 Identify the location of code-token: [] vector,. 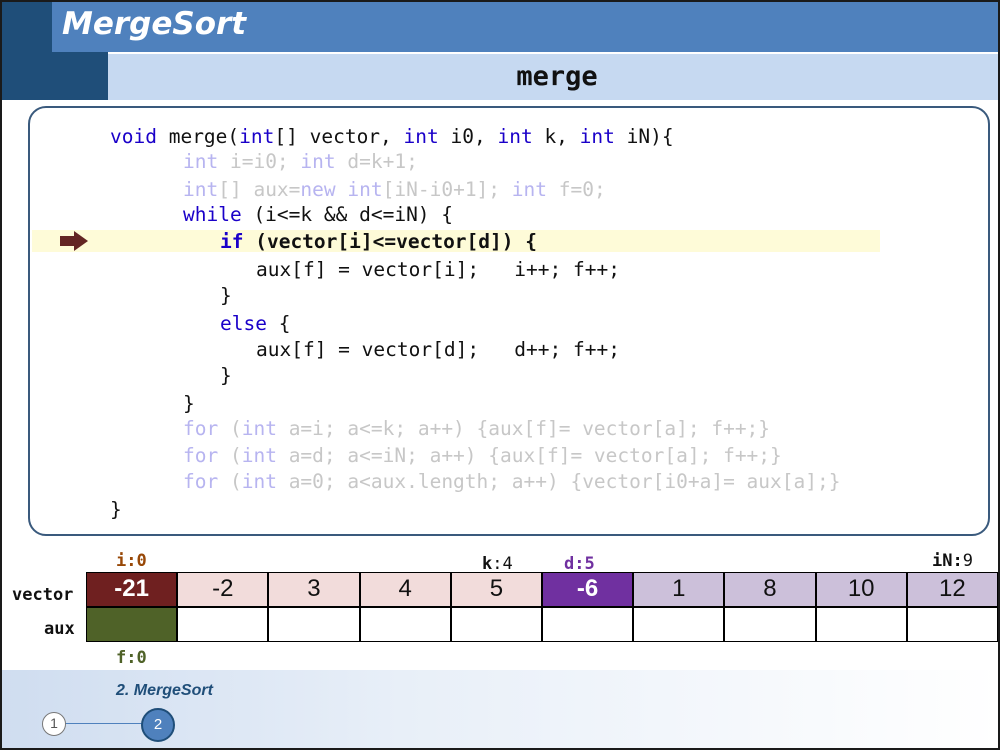
(339, 136).